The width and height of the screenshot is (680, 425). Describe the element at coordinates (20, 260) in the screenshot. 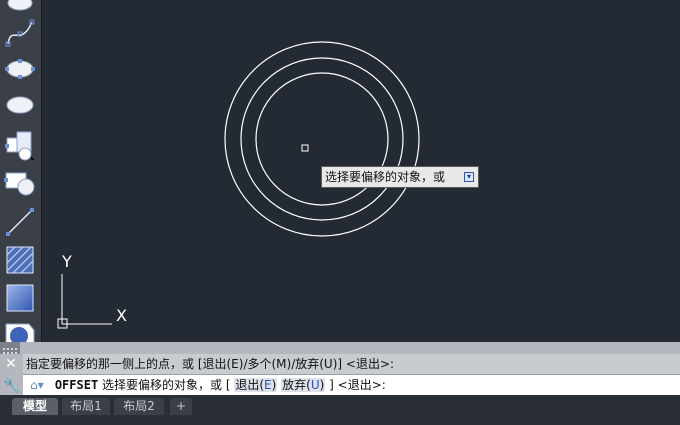

I see `hatch-icon` at that location.